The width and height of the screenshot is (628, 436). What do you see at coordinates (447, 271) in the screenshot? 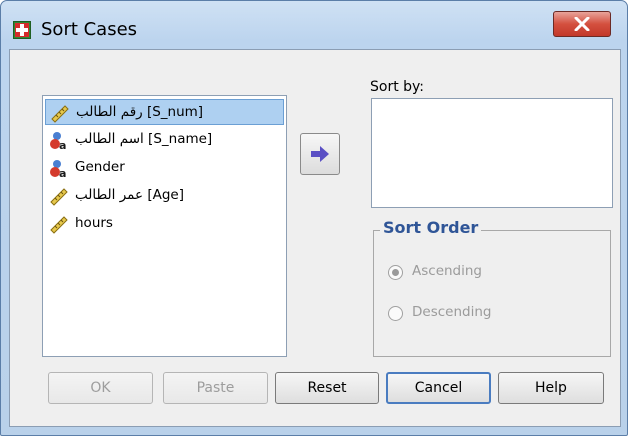
I see `ascending-label: Ascending` at bounding box center [447, 271].